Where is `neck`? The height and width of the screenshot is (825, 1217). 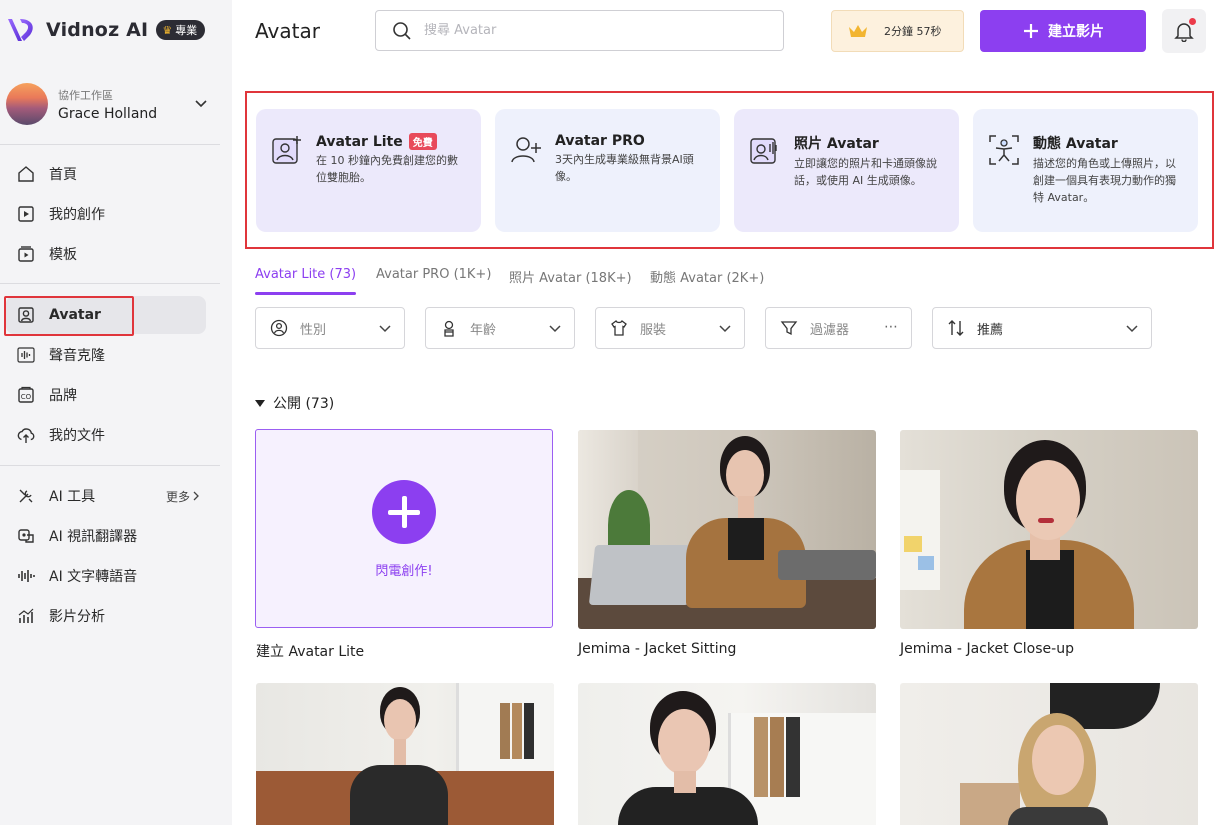
neck is located at coordinates (685, 782).